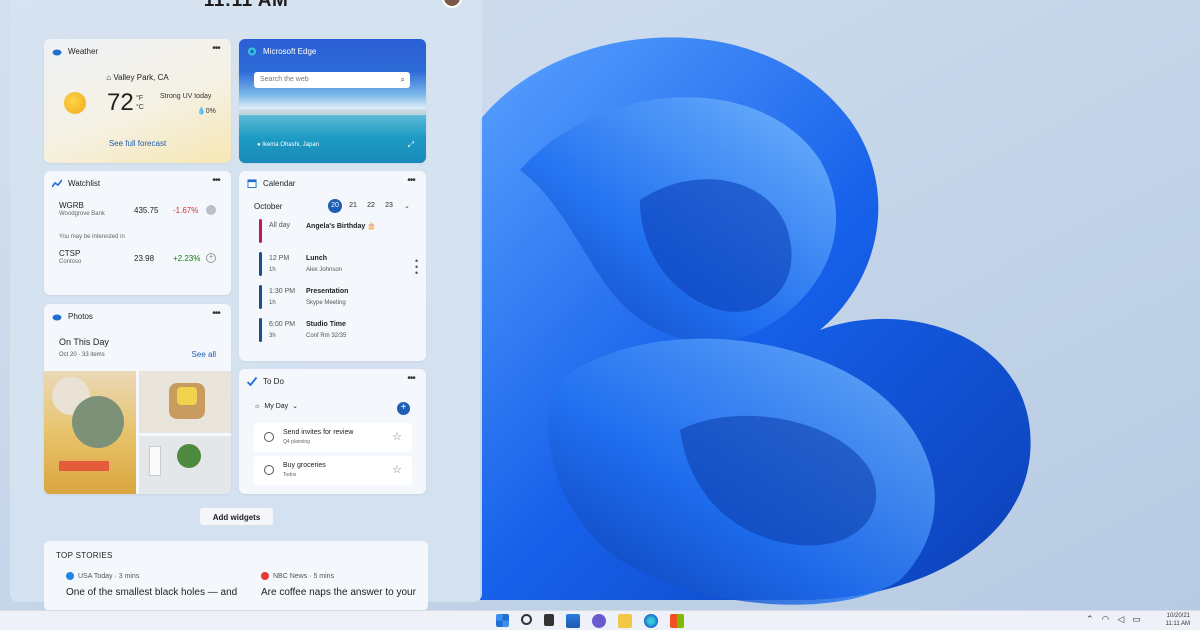 The height and width of the screenshot is (630, 1200). Describe the element at coordinates (335, 206) in the screenshot. I see `calendar-day-selected: 20` at that location.